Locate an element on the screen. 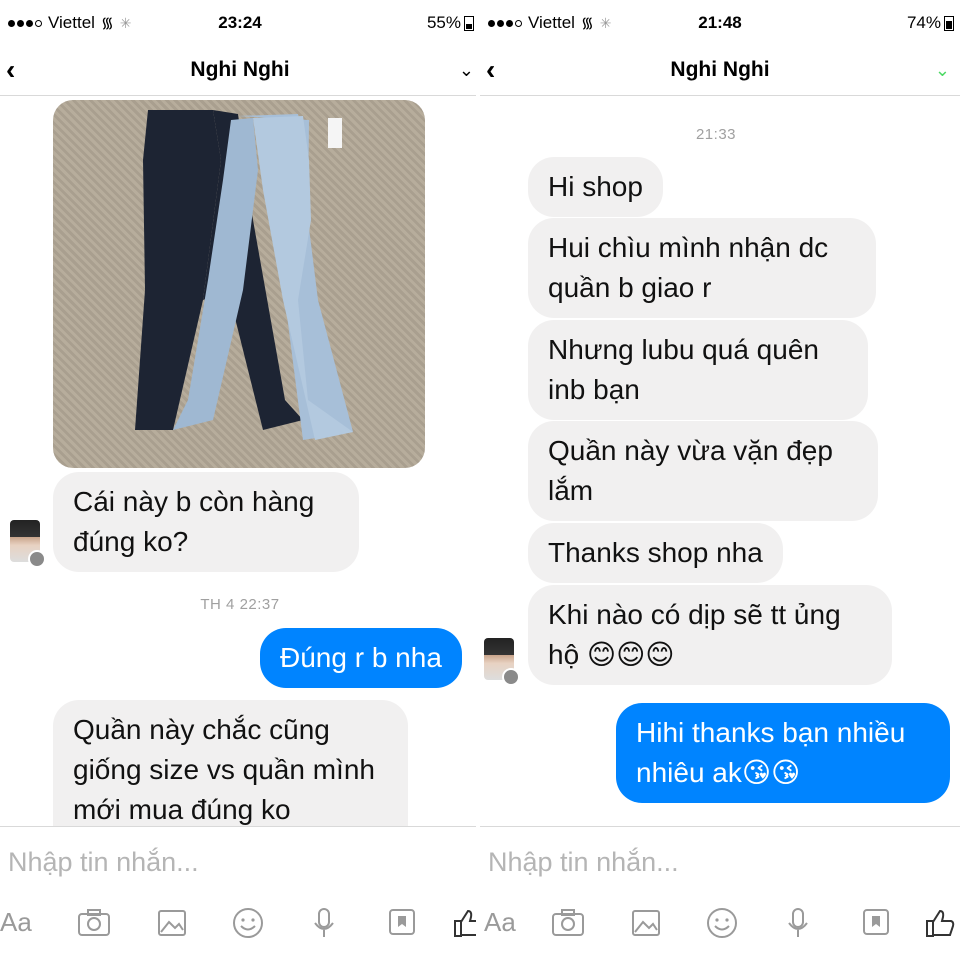  message-incoming: Thanks shop nha is located at coordinates (655, 553).